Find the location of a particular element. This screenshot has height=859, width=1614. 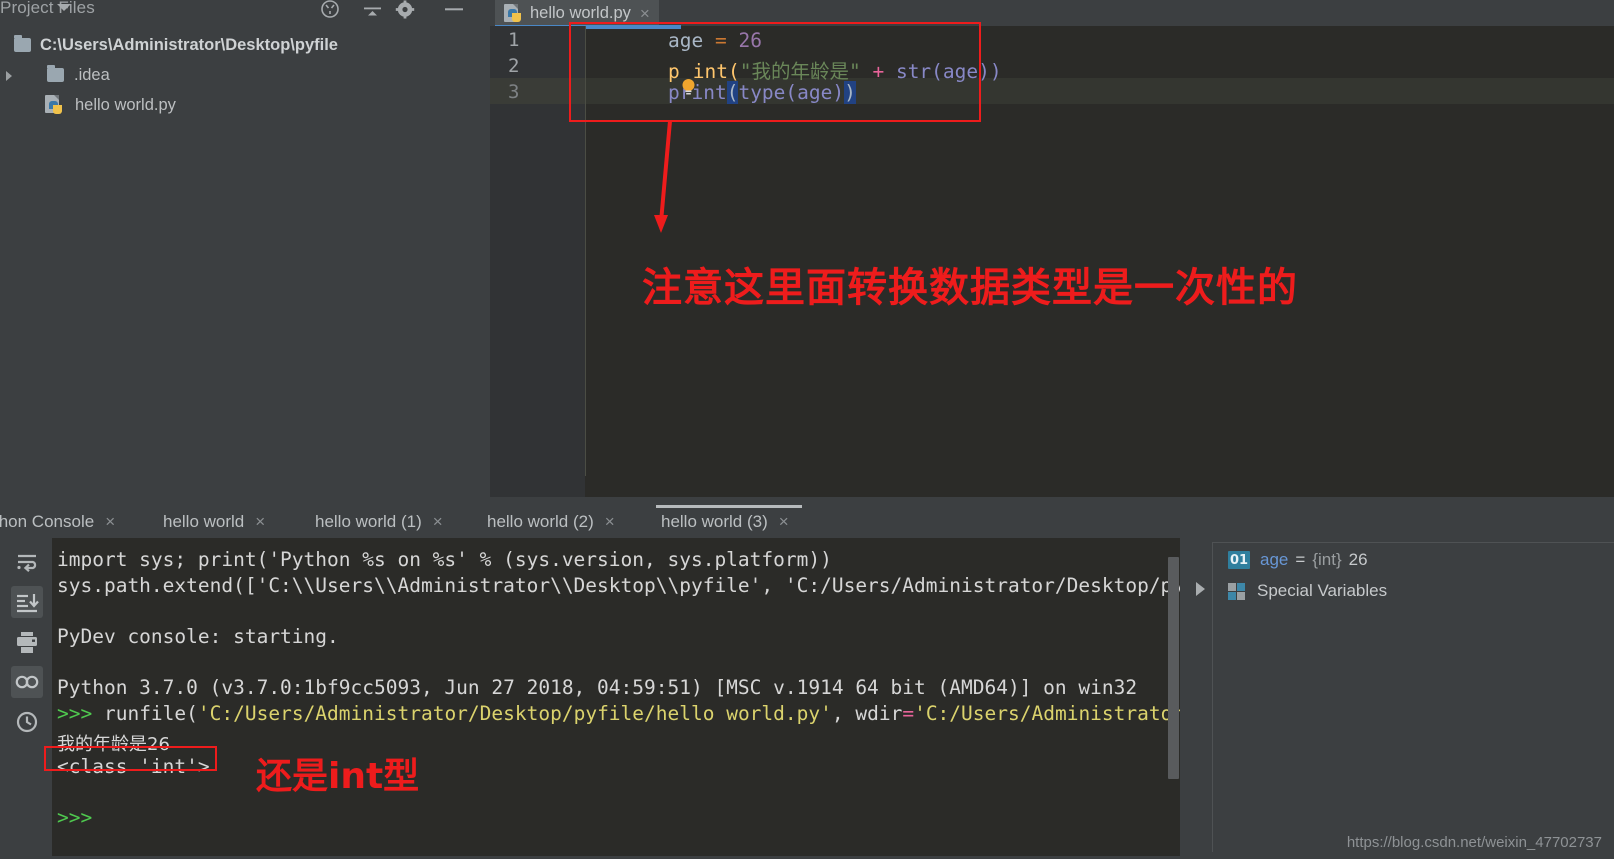

annotation-text-editor: 注意这里面转换数据类型是一次性的 is located at coordinates (970, 288).